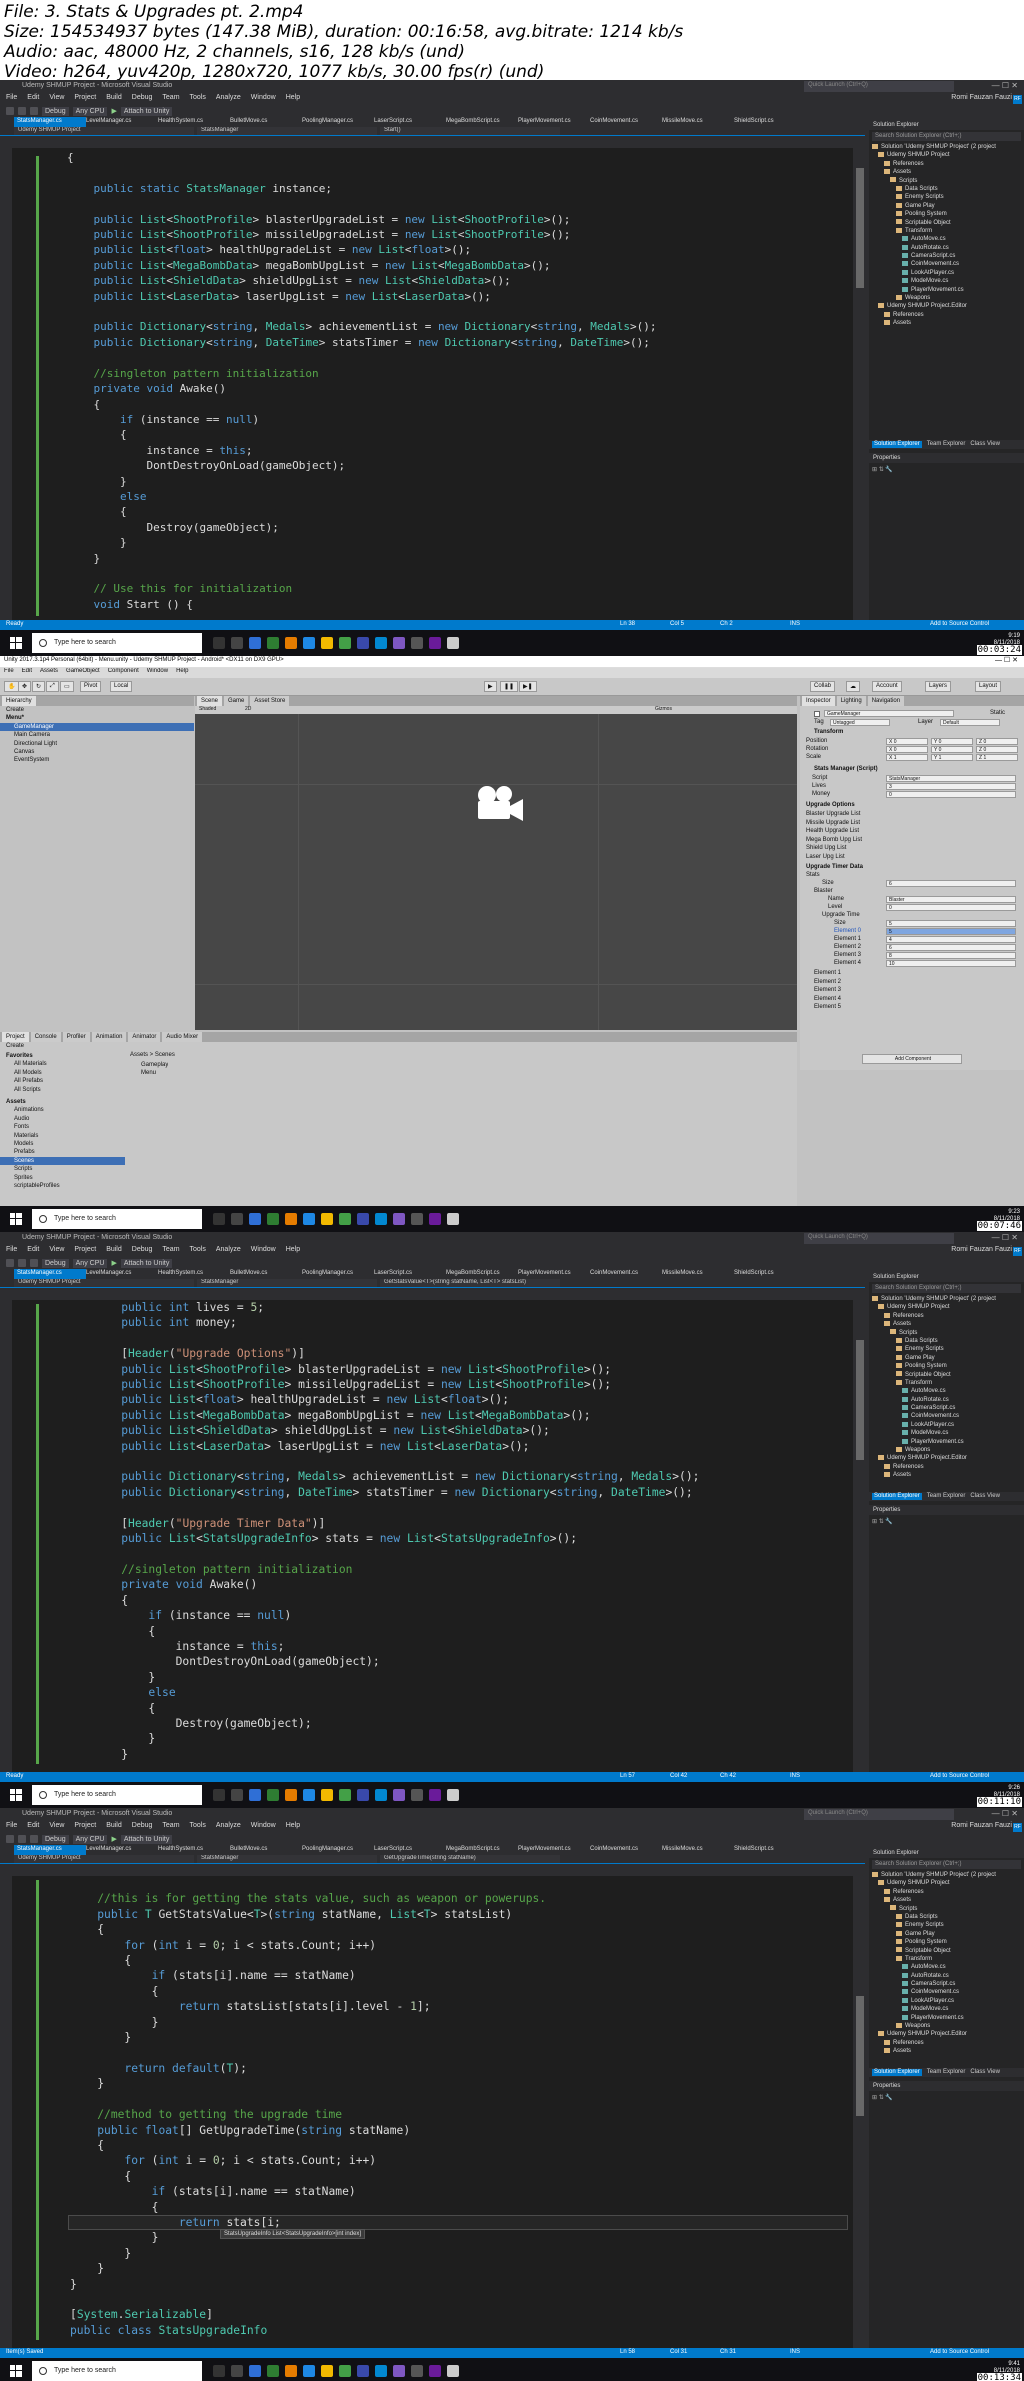  Describe the element at coordinates (170, 1827) in the screenshot. I see `menu-item: Team` at that location.